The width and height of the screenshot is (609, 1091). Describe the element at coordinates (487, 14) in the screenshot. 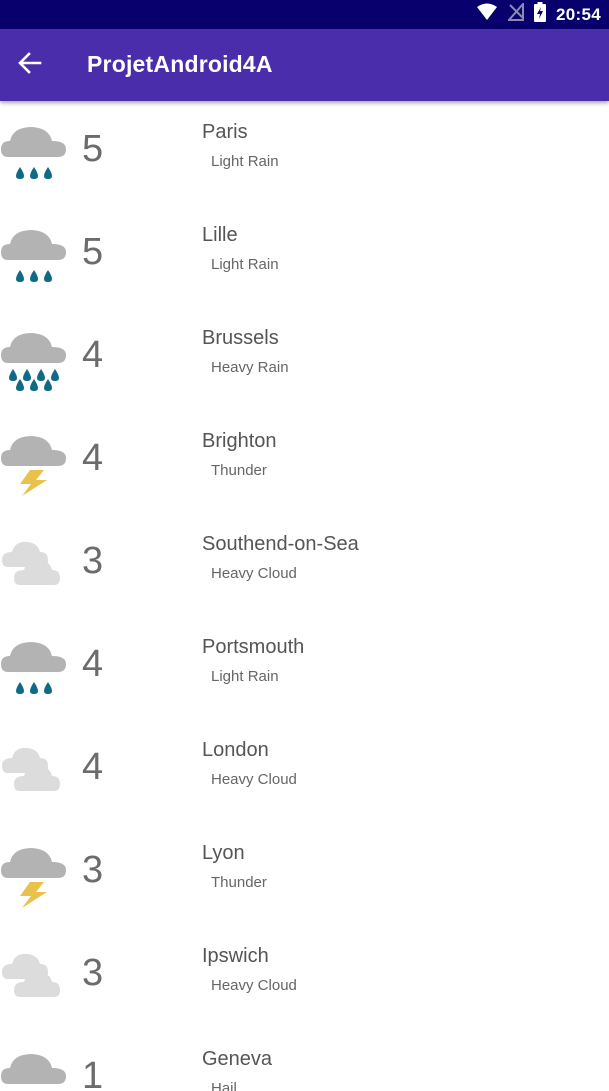

I see `wifi-icon` at that location.